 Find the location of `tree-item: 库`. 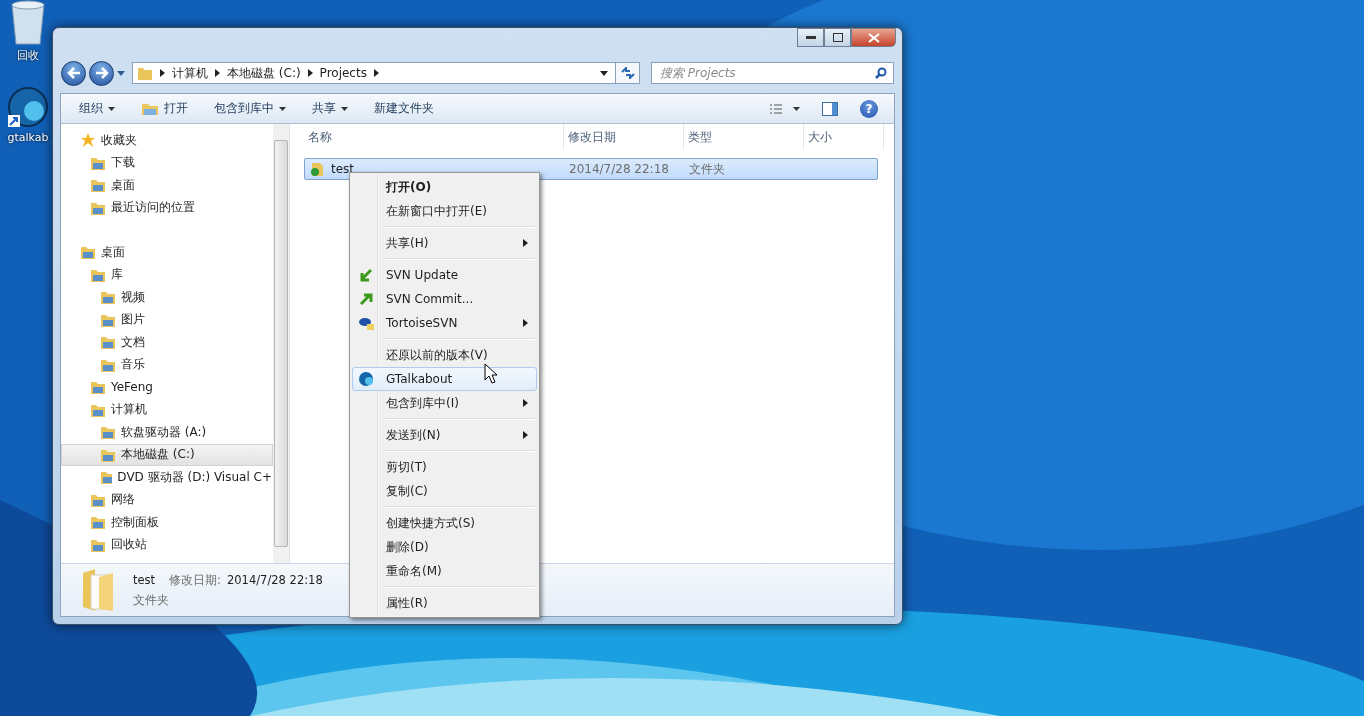

tree-item: 库 is located at coordinates (167, 274).